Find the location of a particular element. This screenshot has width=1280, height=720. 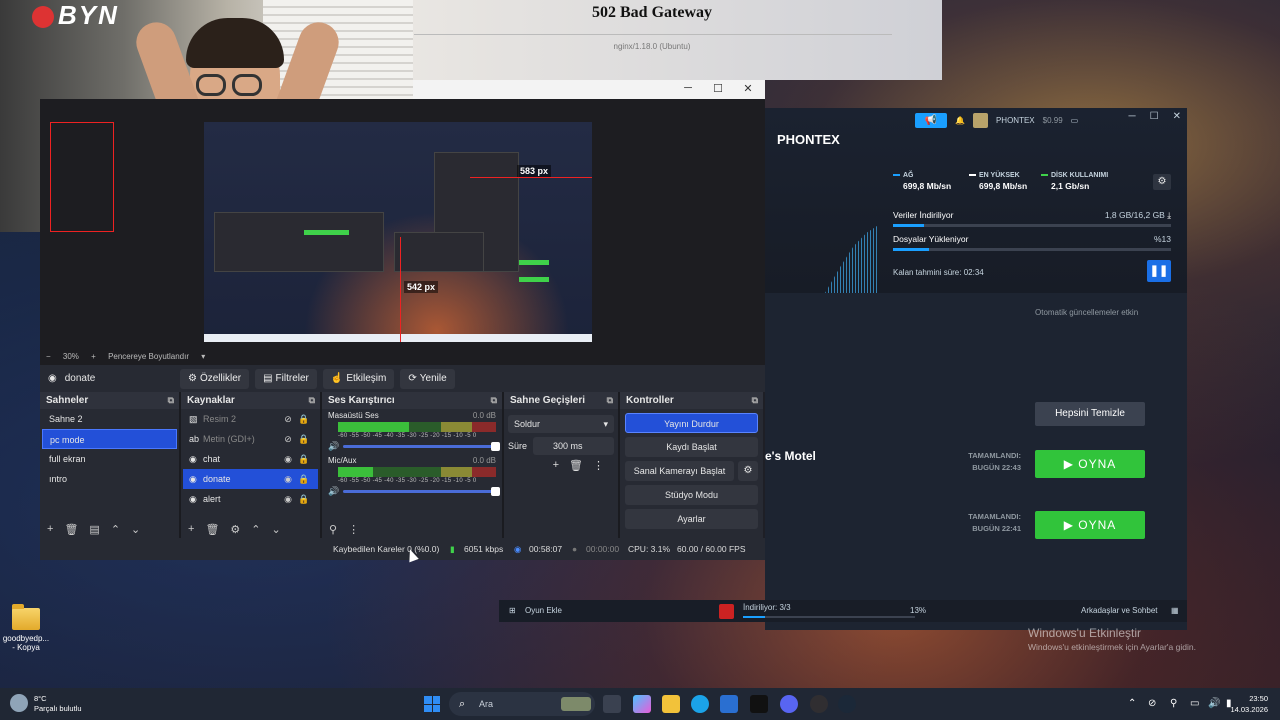

volume-icon: 🔊 is located at coordinates (1214, 703).